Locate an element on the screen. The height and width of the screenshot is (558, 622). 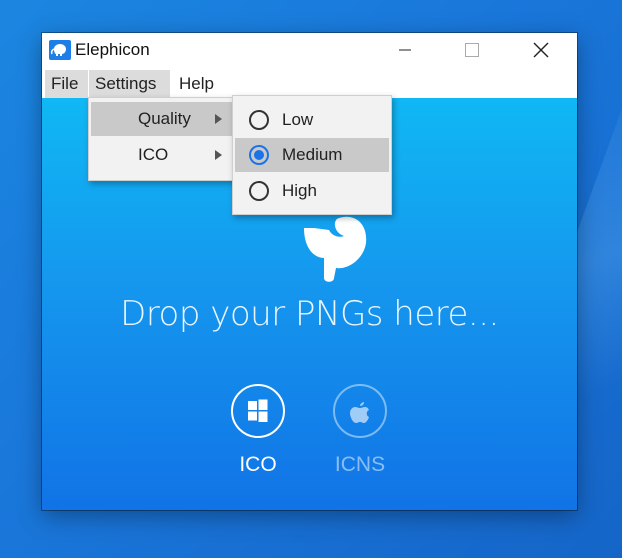
maximize-icon is located at coordinates (472, 50).